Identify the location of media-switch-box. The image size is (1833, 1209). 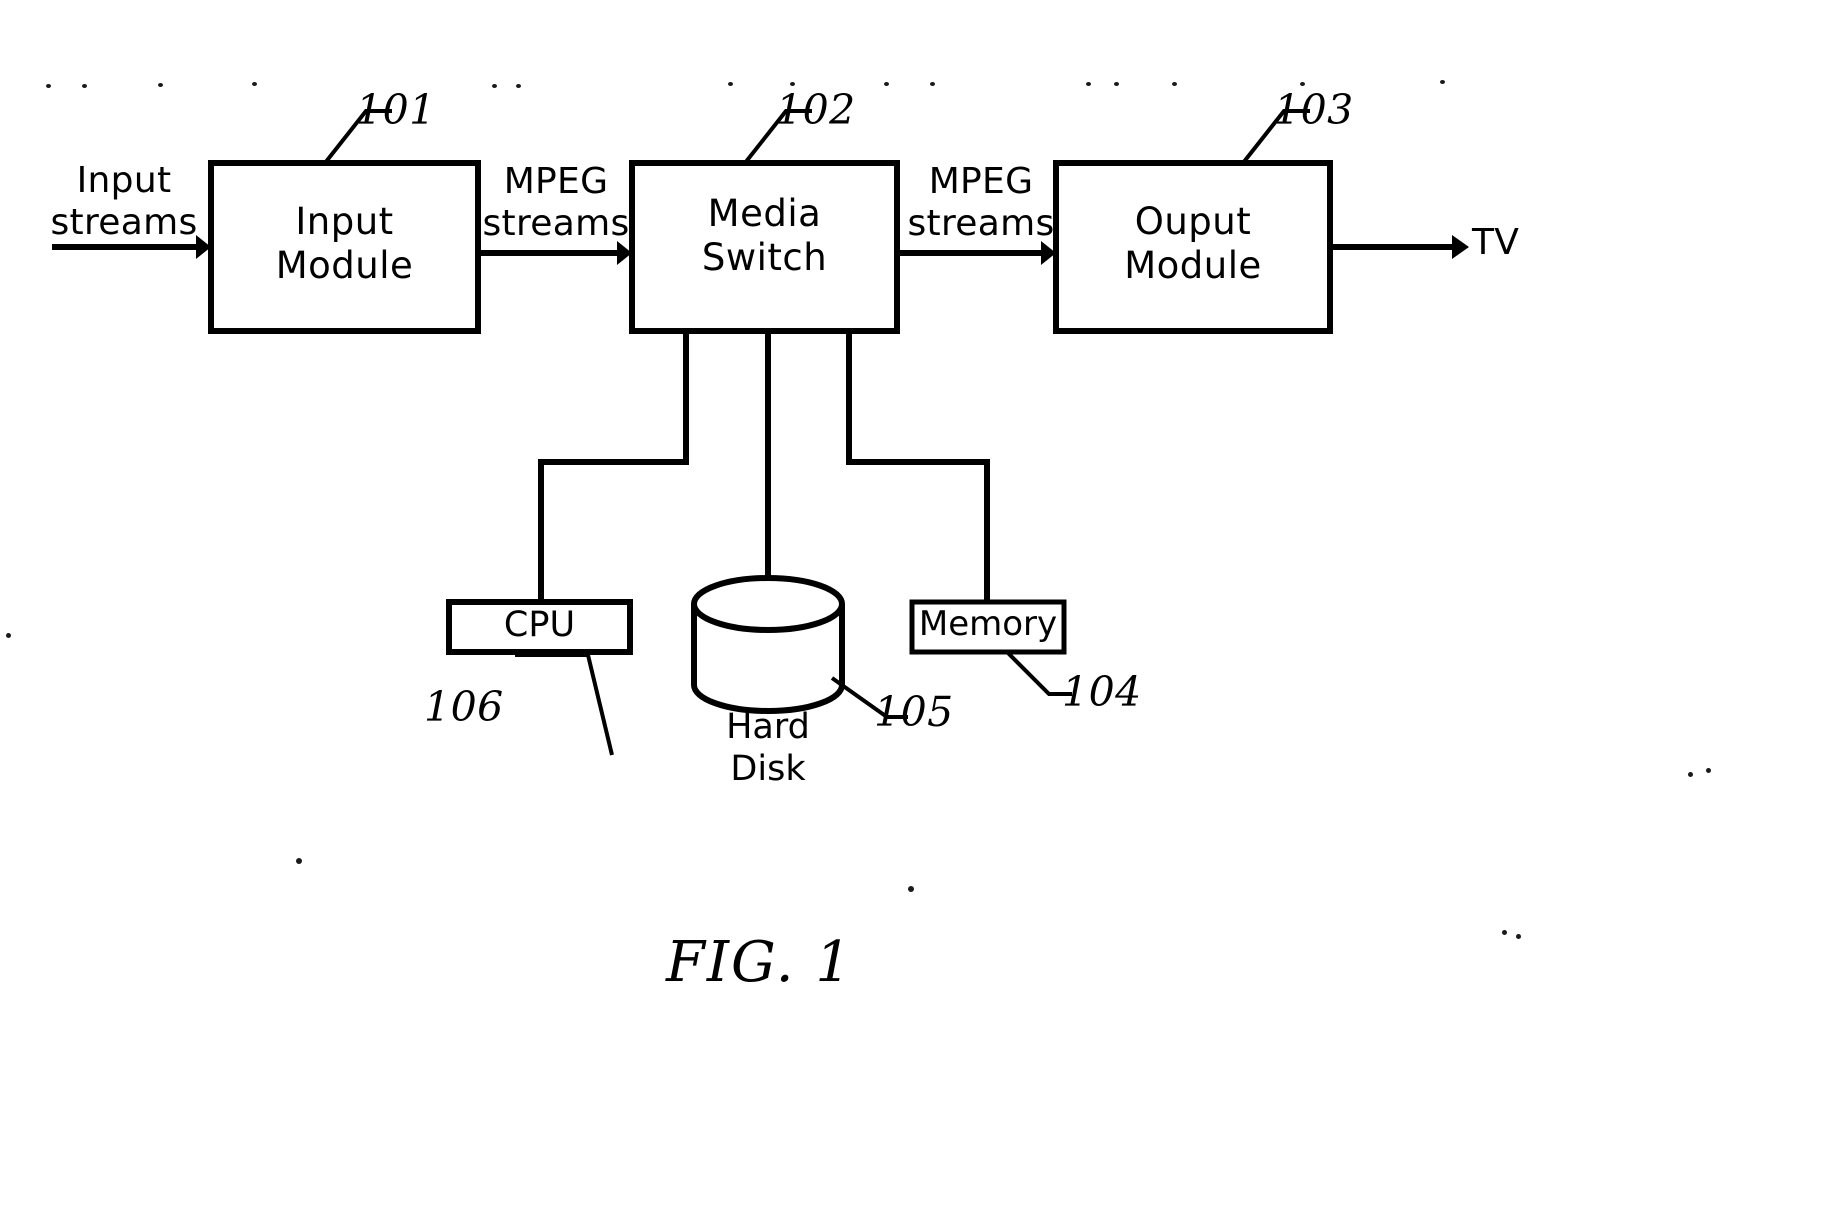
(764, 247).